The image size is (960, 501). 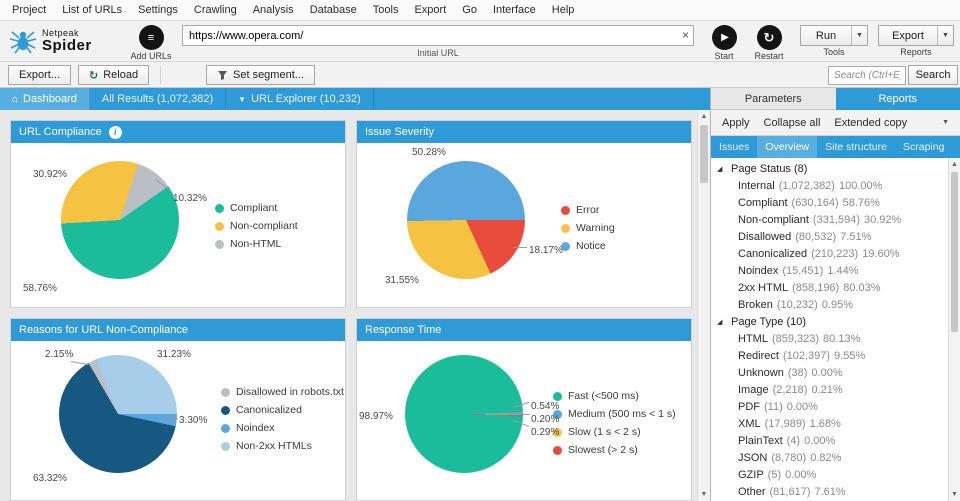 I want to click on card-header: Issue Severity, so click(x=524, y=132).